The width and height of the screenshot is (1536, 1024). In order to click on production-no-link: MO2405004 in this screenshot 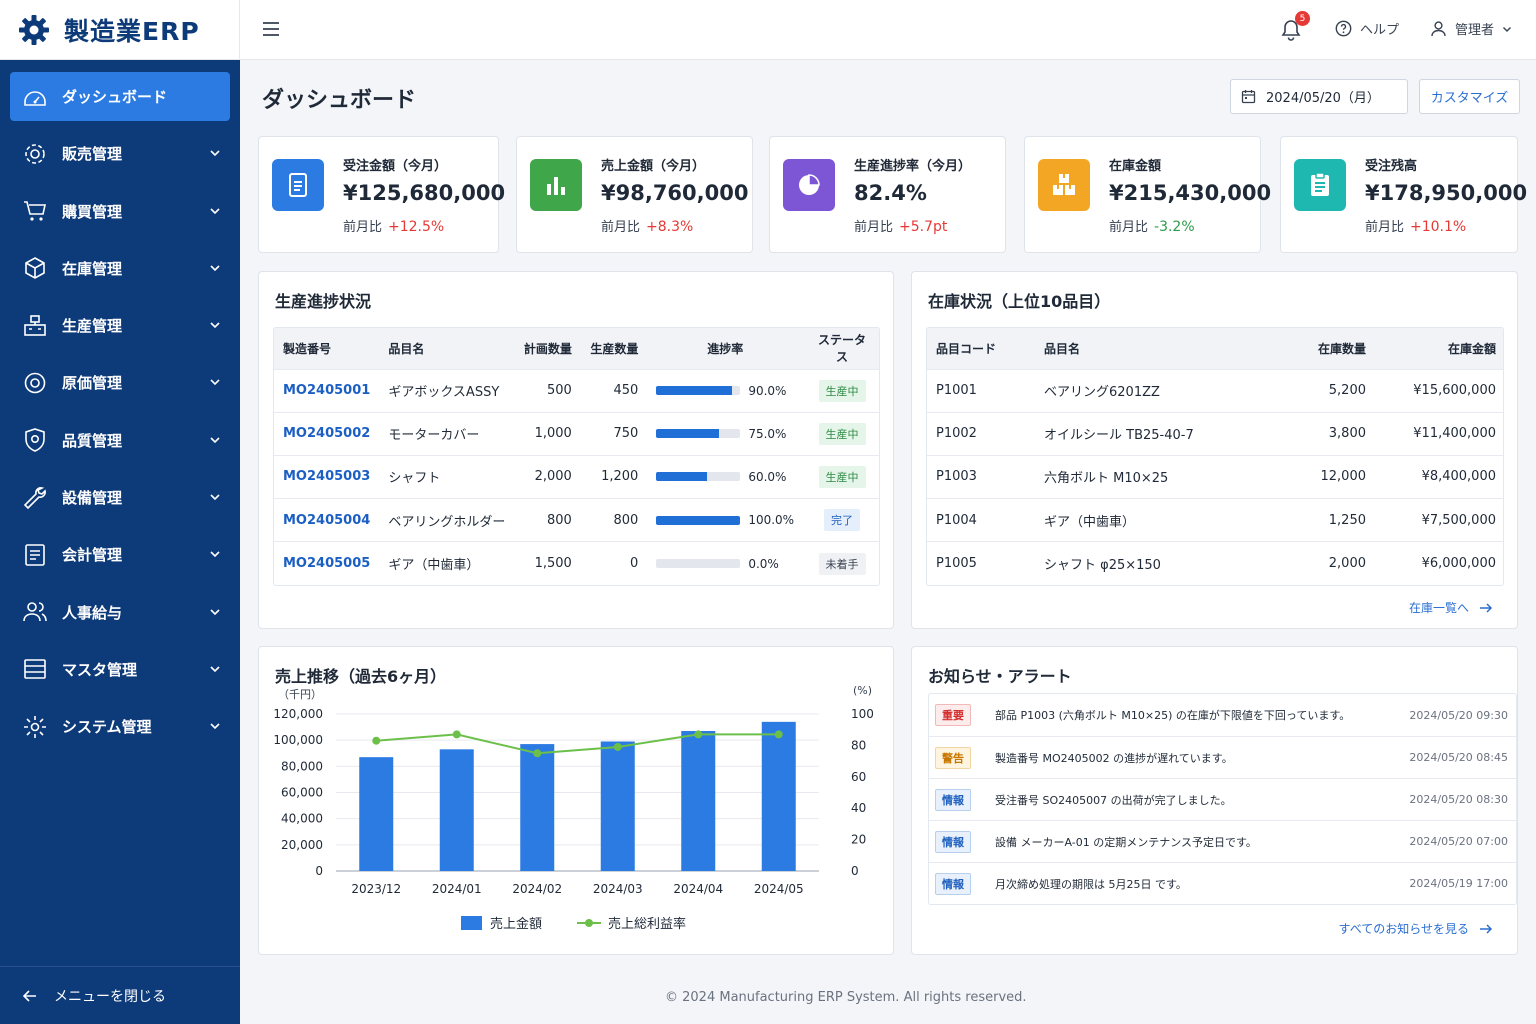, I will do `click(326, 520)`.